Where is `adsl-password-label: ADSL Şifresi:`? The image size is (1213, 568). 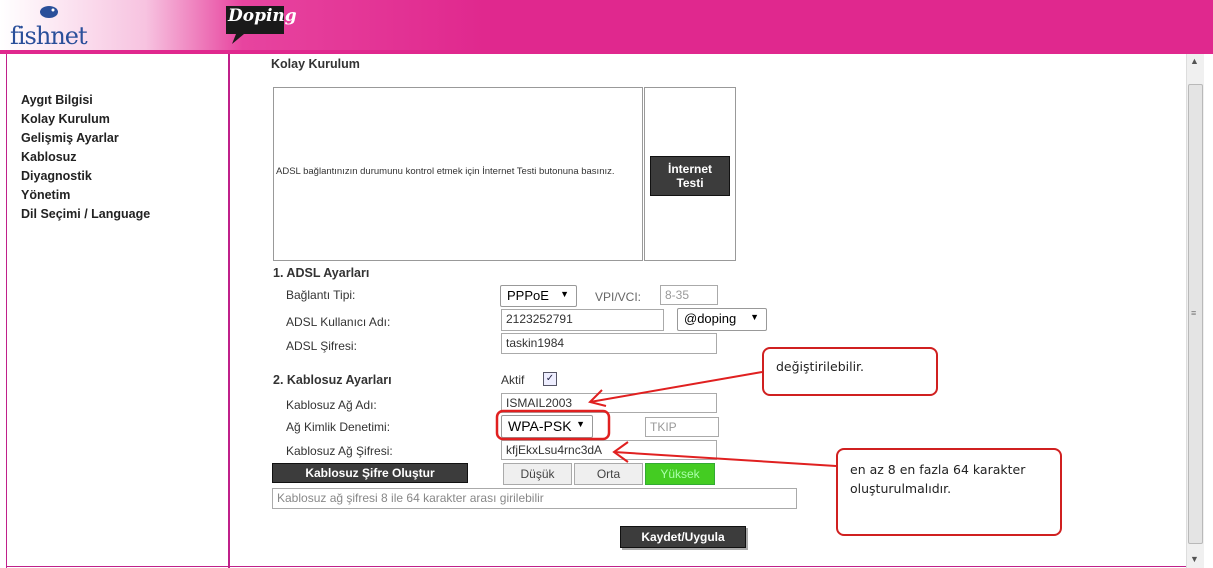
adsl-password-label: ADSL Şifresi: is located at coordinates (321, 346).